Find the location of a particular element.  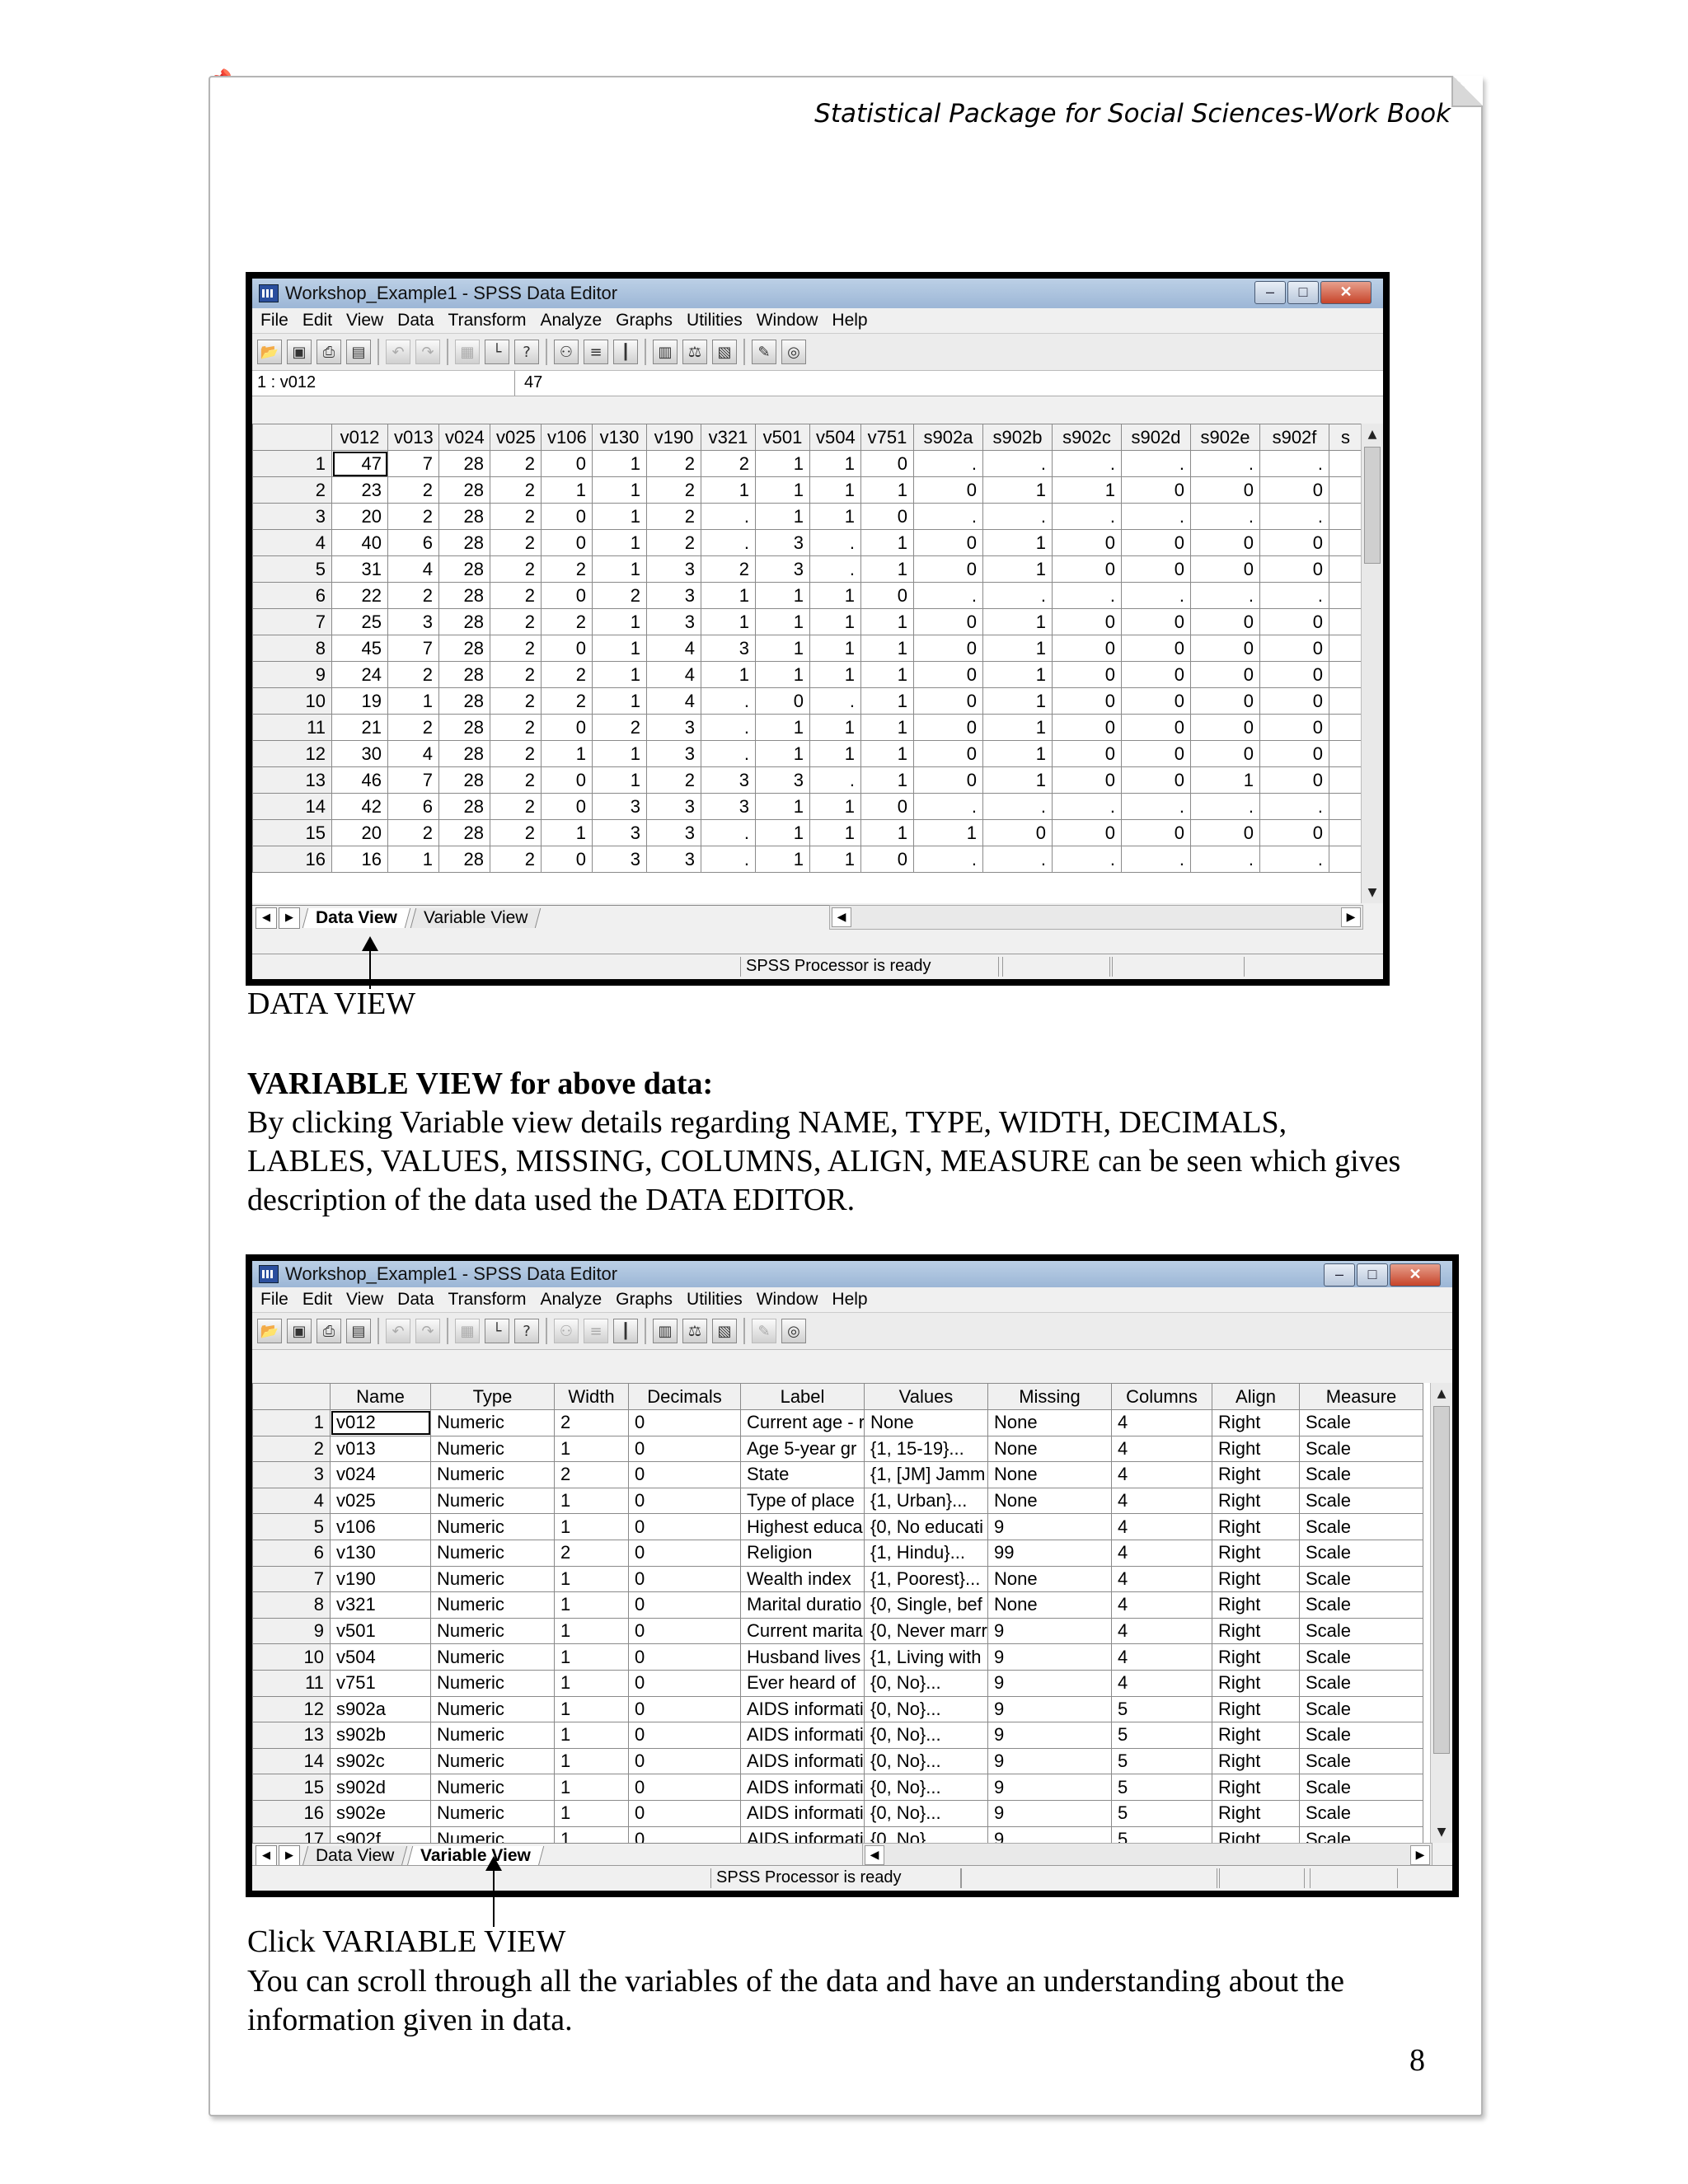

column-header: Name is located at coordinates (381, 1396).